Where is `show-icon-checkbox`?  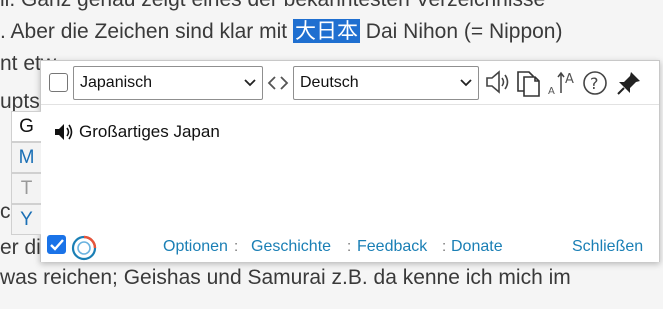 show-icon-checkbox is located at coordinates (56, 244).